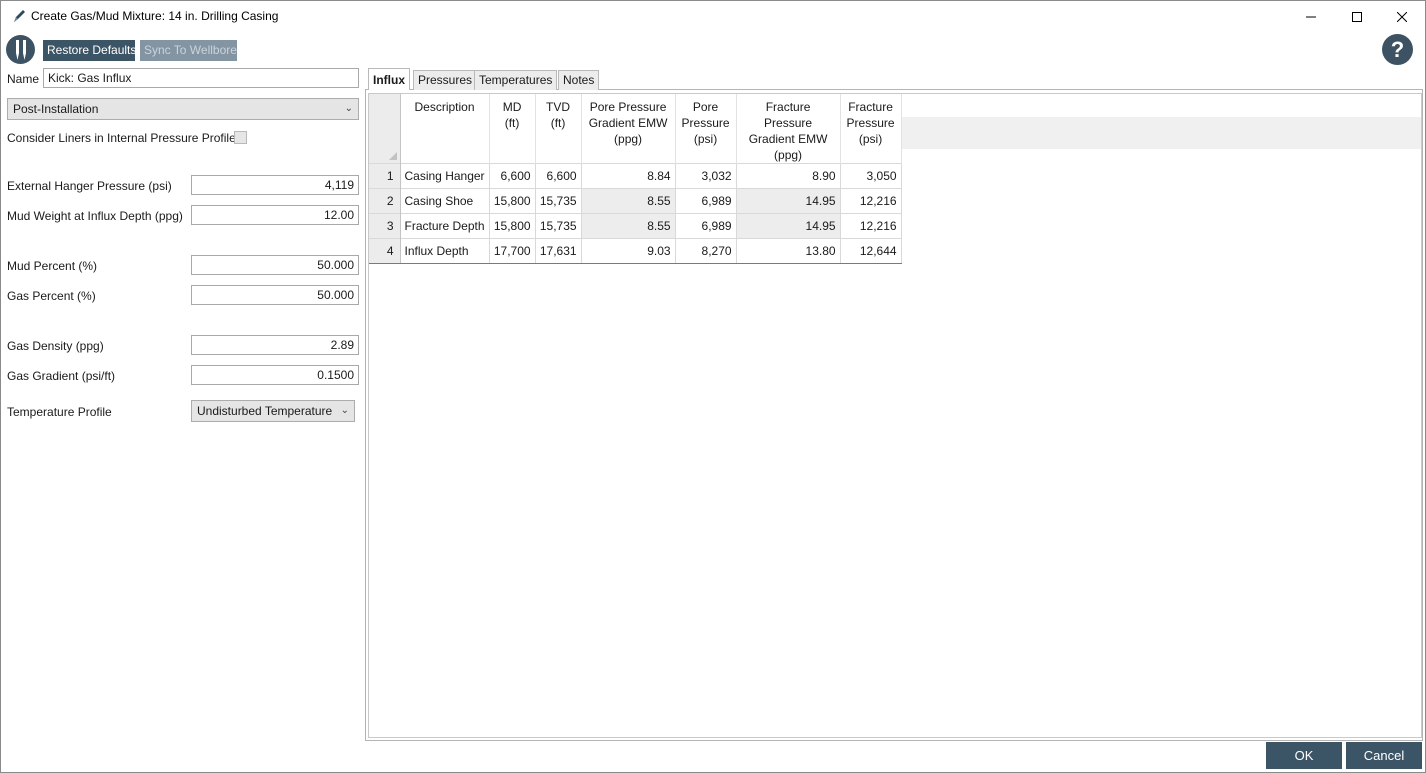 The width and height of the screenshot is (1426, 773). What do you see at coordinates (512, 176) in the screenshot?
I see `cell-md: 6,600` at bounding box center [512, 176].